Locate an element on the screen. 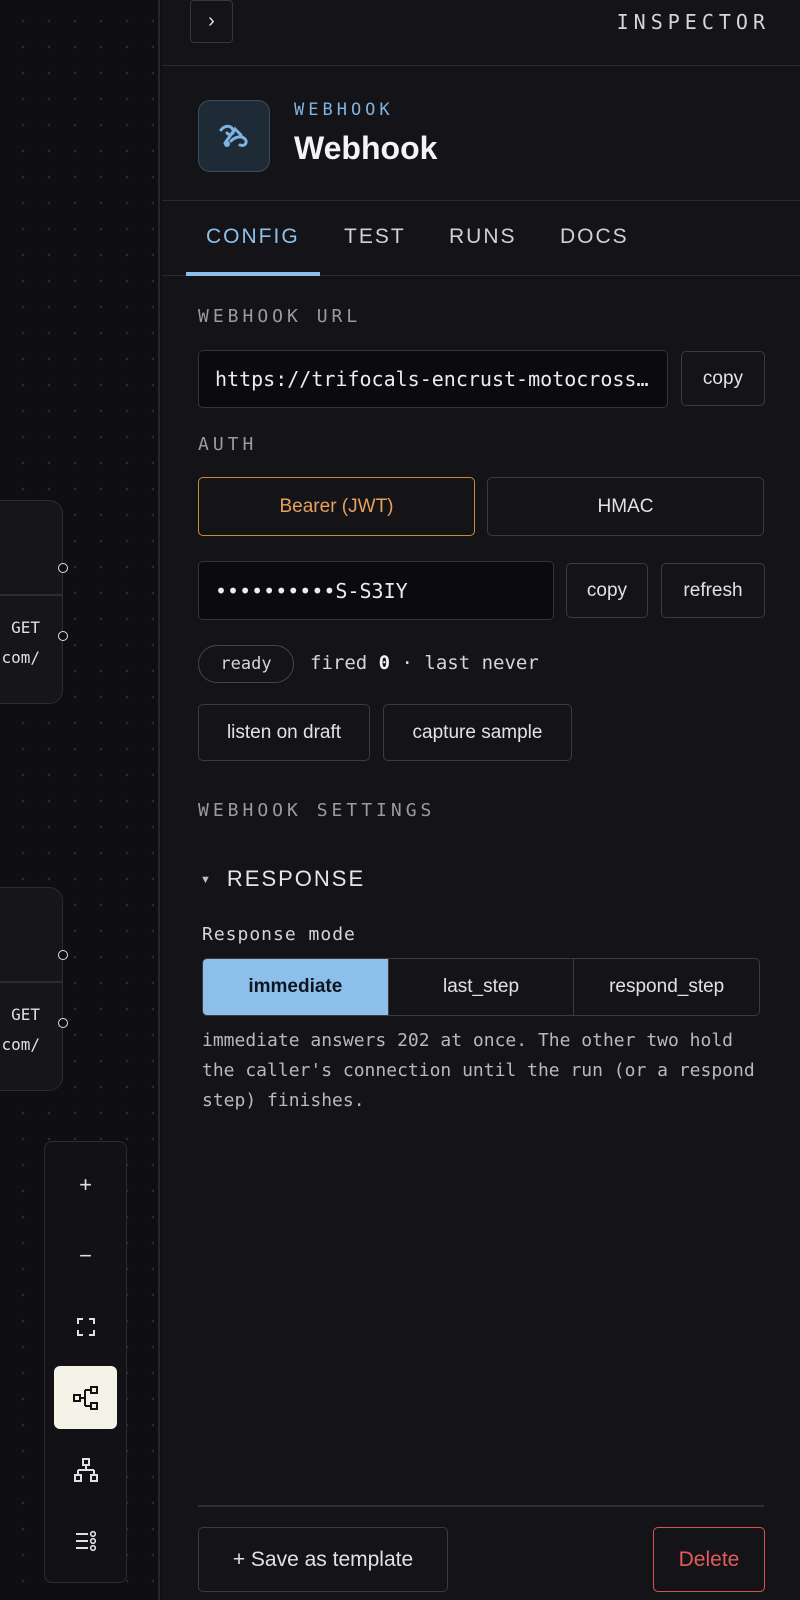 This screenshot has width=800, height=1600. inspector-header: › INSPECTOR is located at coordinates (481, 33).